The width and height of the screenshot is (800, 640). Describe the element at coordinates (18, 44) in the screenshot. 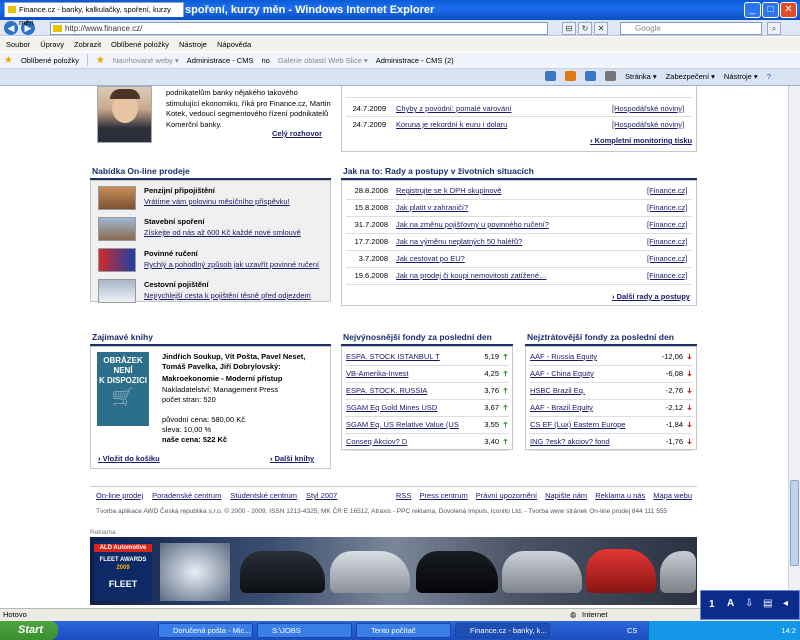

I see `menu-soubor: Soubor` at that location.